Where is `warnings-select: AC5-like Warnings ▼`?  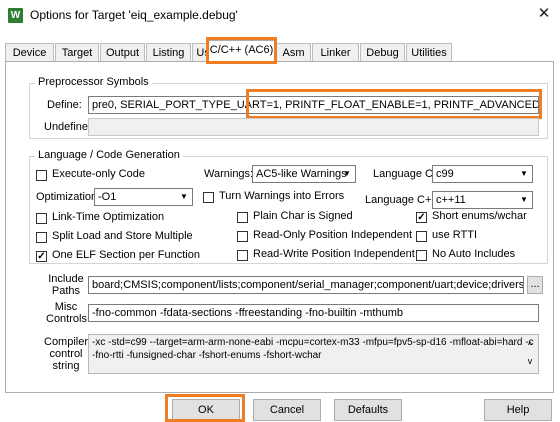
warnings-select: AC5-like Warnings ▼ is located at coordinates (304, 174).